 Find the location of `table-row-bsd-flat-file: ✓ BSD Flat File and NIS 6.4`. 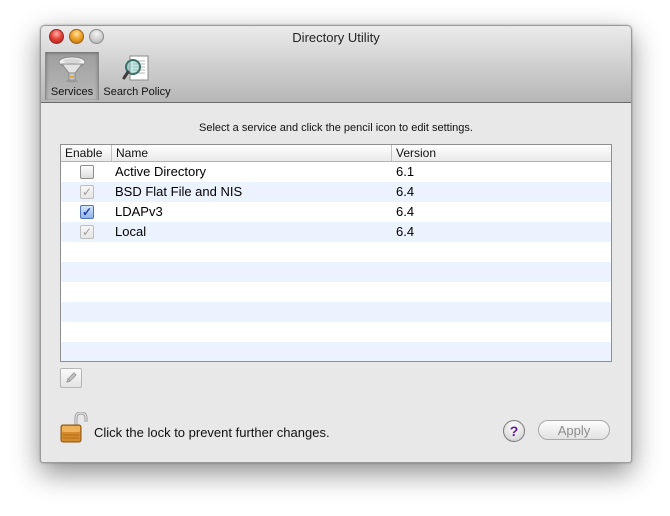

table-row-bsd-flat-file: ✓ BSD Flat File and NIS 6.4 is located at coordinates (336, 192).